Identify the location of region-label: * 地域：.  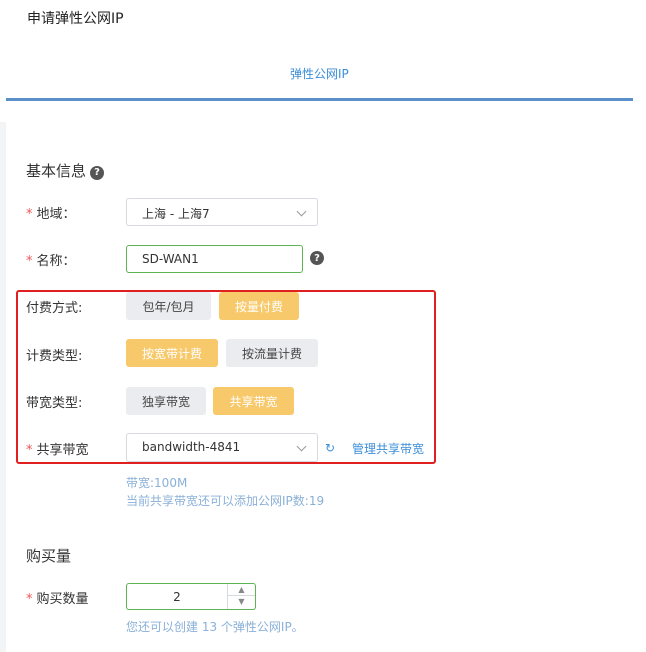
(51, 212).